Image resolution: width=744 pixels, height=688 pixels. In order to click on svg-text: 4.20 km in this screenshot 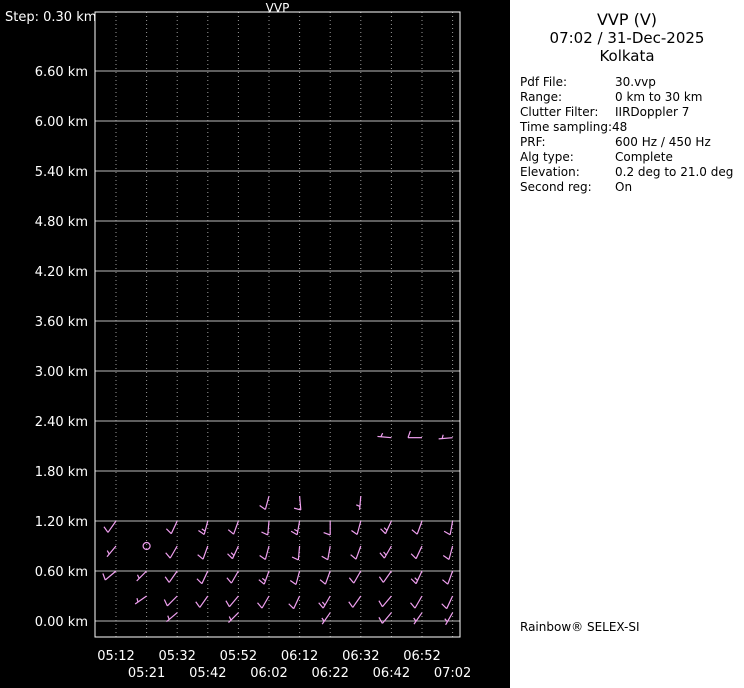, I will do `click(61, 272)`.